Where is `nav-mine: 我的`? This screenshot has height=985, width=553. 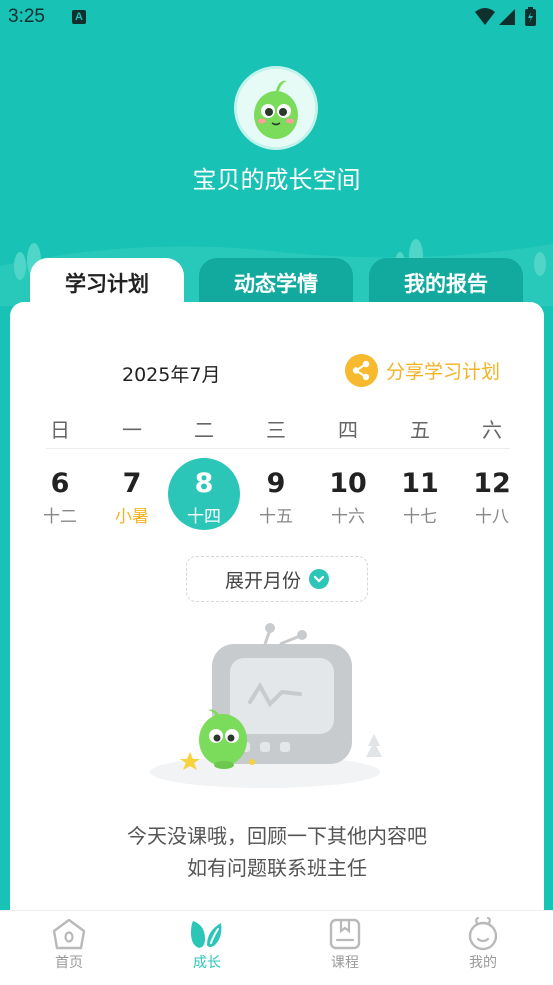 nav-mine: 我的 is located at coordinates (483, 944).